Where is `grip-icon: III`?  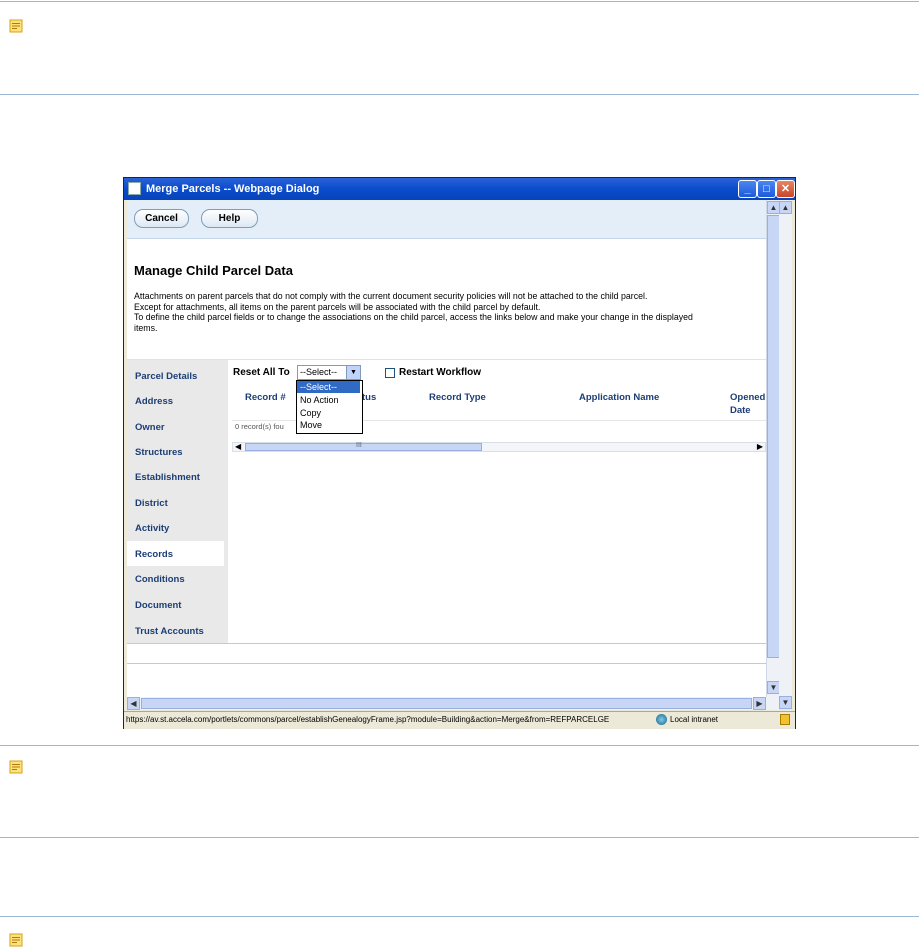
grip-icon: III is located at coordinates (359, 445).